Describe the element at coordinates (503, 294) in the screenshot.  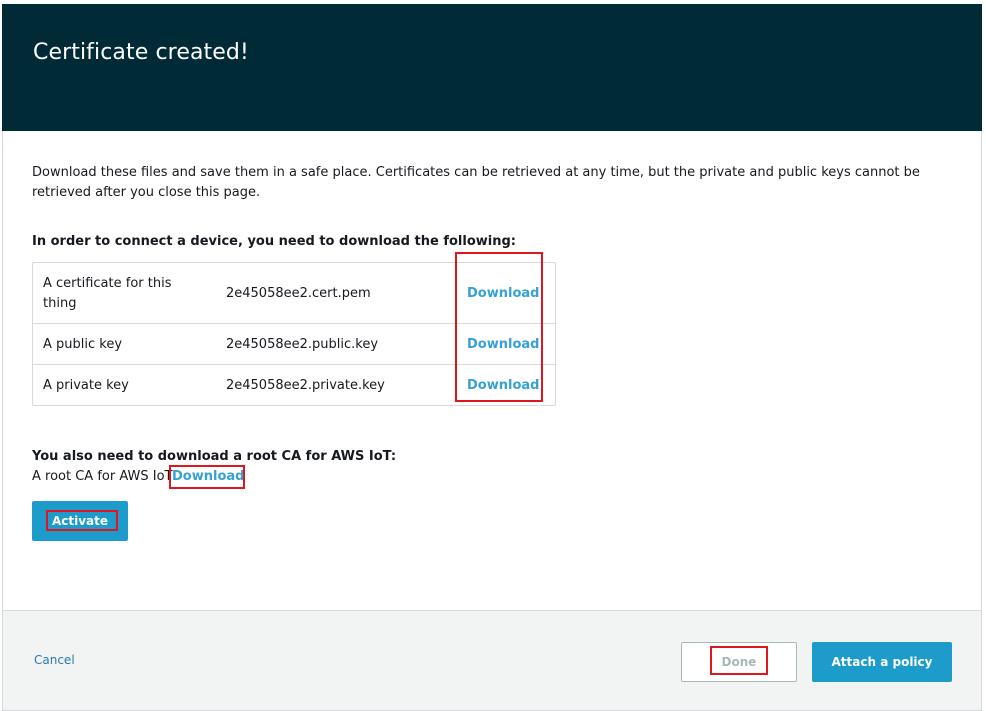
I see `download-certificate-link: Download` at that location.